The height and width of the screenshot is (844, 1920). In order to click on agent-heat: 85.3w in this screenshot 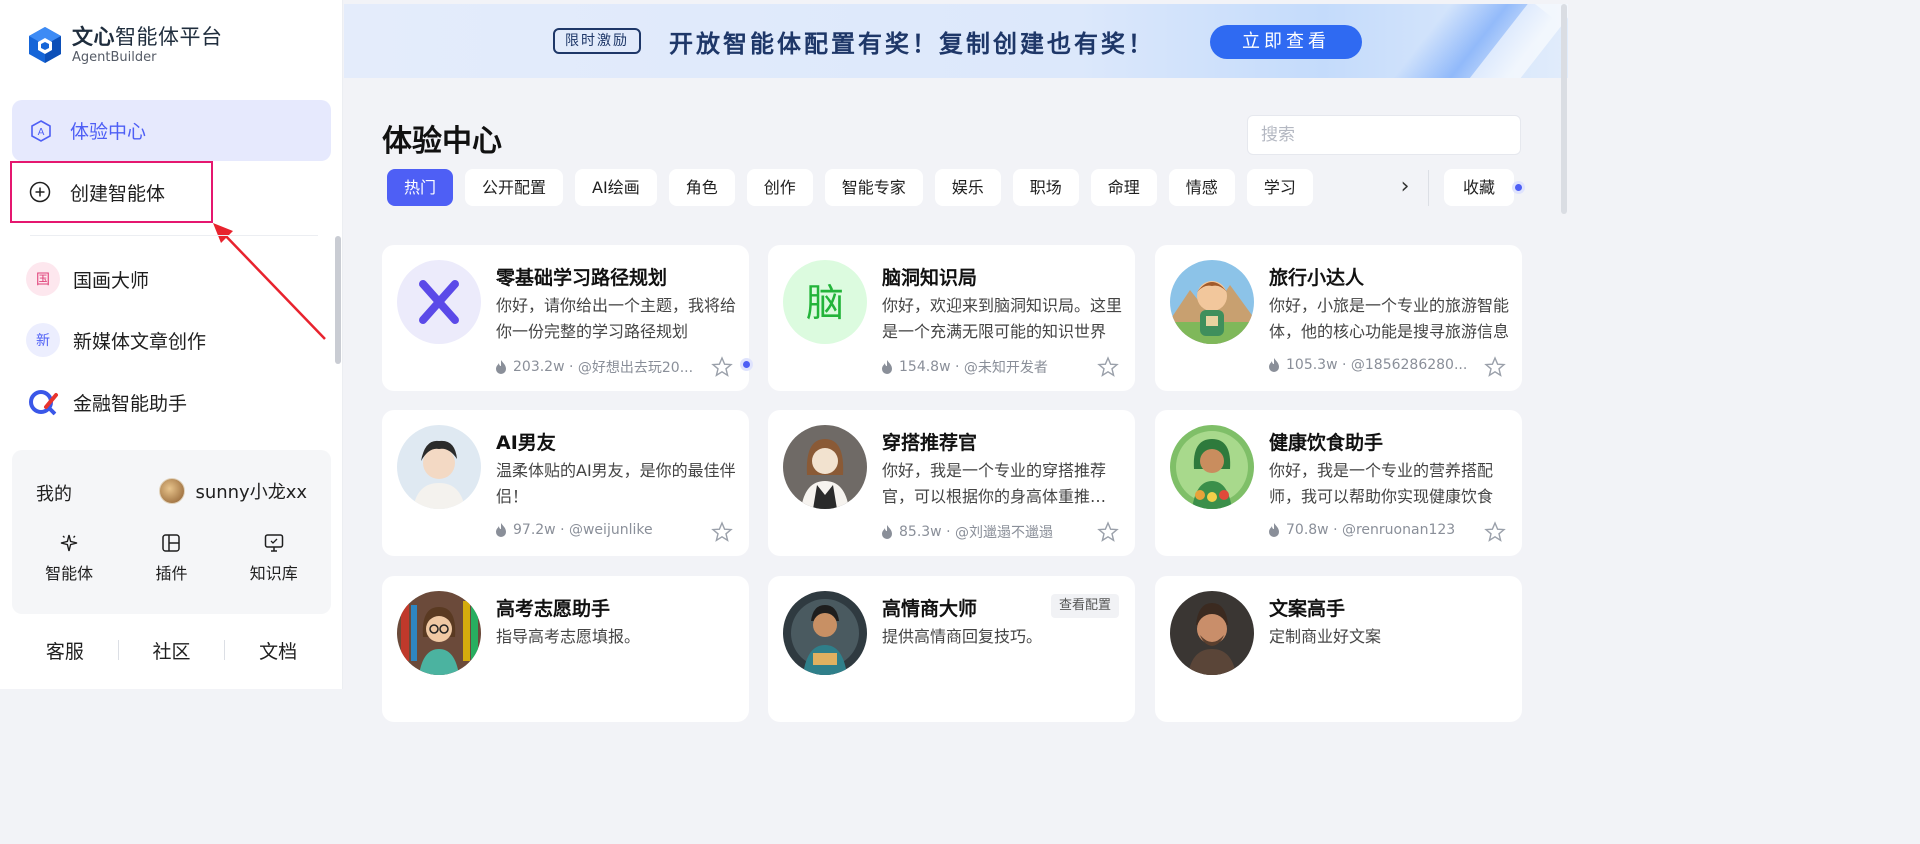, I will do `click(920, 532)`.